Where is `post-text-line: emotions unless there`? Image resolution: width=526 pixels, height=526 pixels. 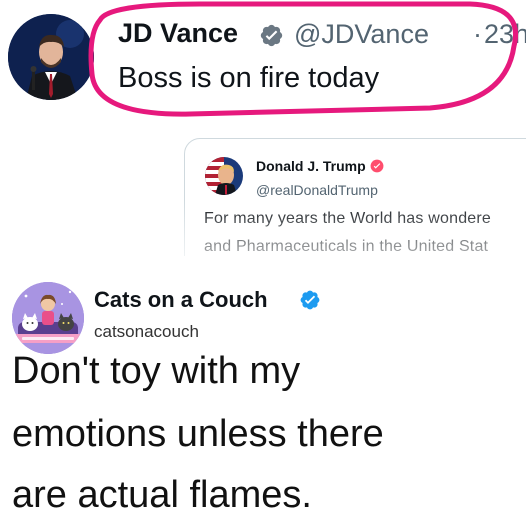
post-text-line: emotions unless there is located at coordinates (198, 434).